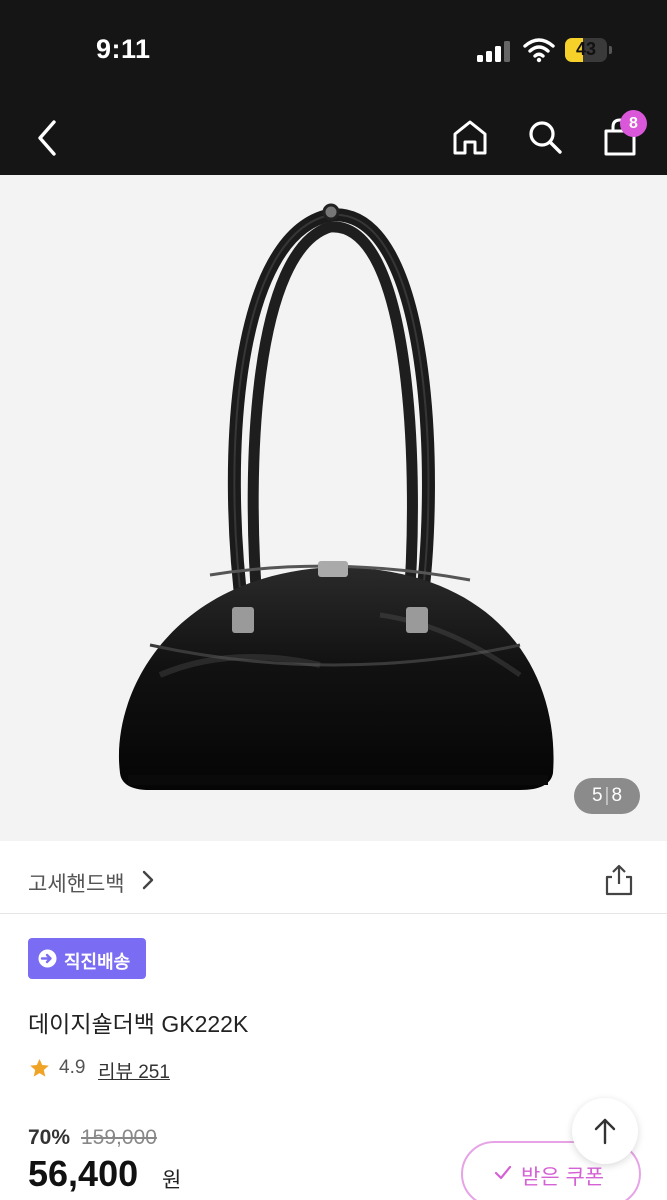 The image size is (667, 1200). Describe the element at coordinates (72, 1067) in the screenshot. I see `rating-value: 4.9` at that location.